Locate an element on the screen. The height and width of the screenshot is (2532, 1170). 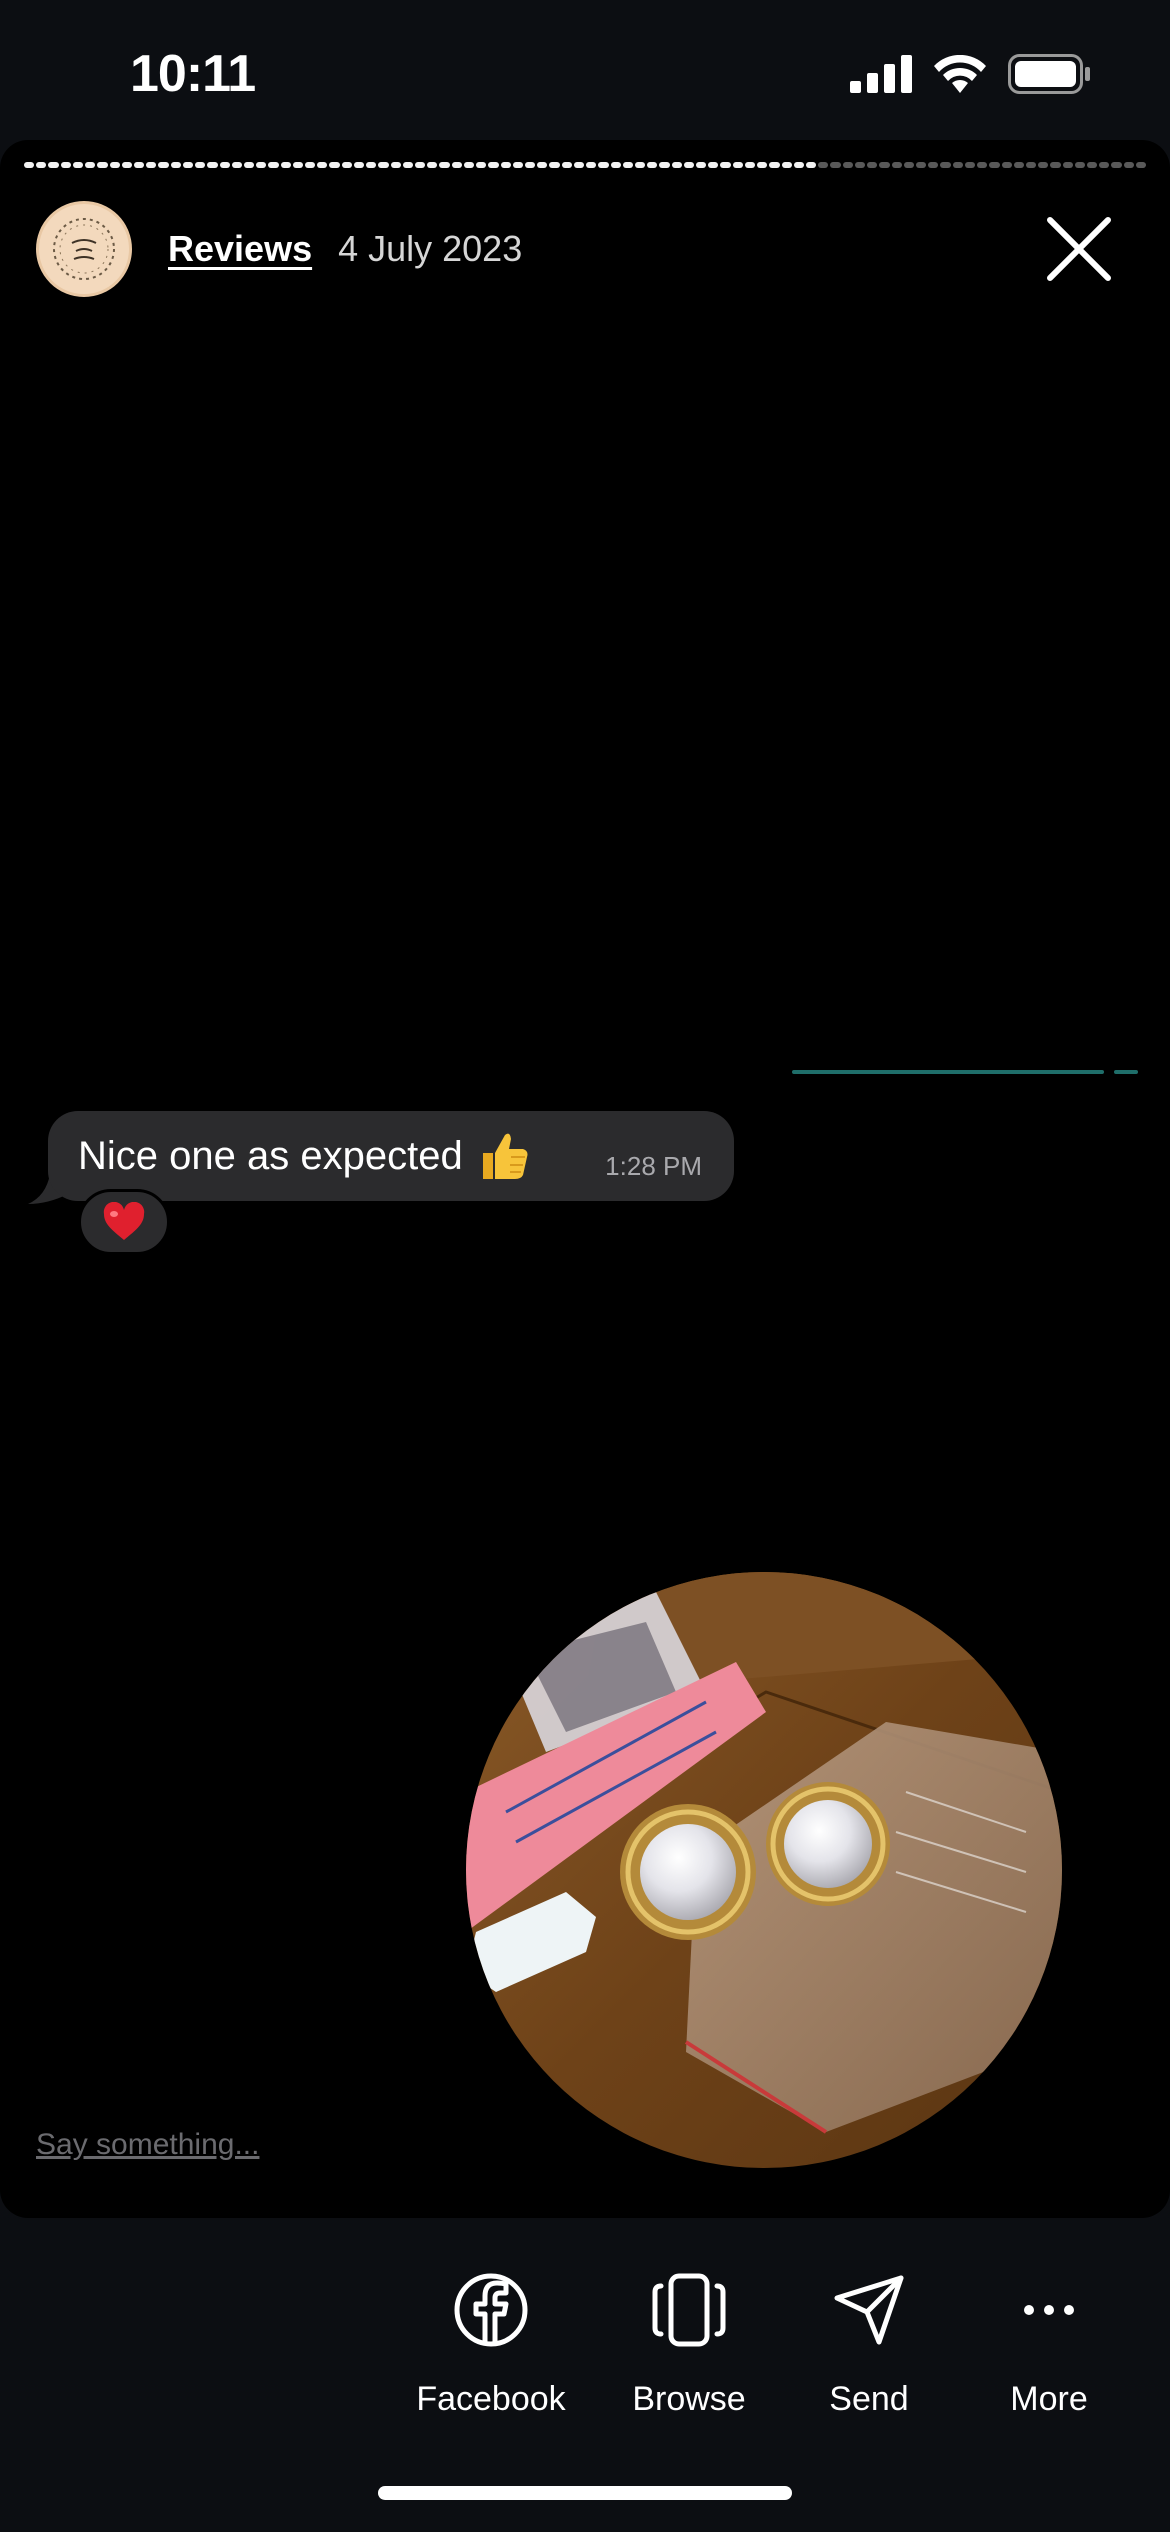
browse-label: Browse is located at coordinates (689, 2399).